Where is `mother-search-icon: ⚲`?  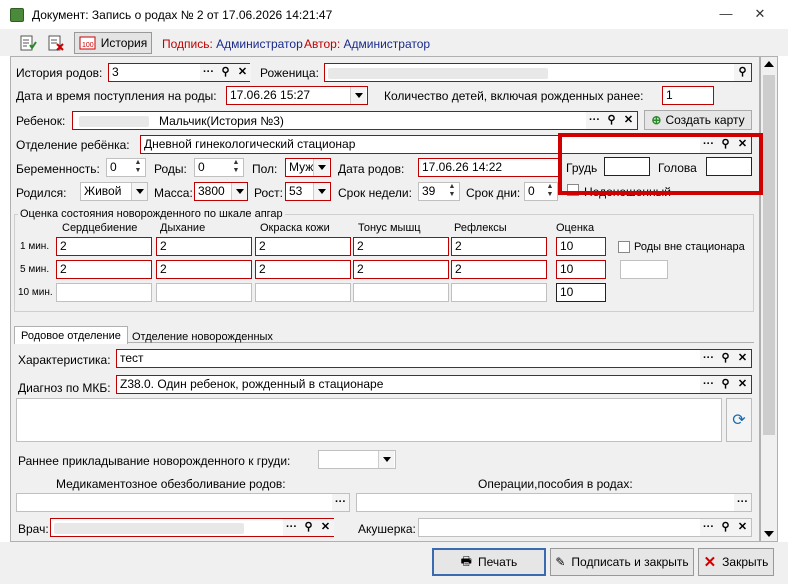 mother-search-icon: ⚲ is located at coordinates (742, 72).